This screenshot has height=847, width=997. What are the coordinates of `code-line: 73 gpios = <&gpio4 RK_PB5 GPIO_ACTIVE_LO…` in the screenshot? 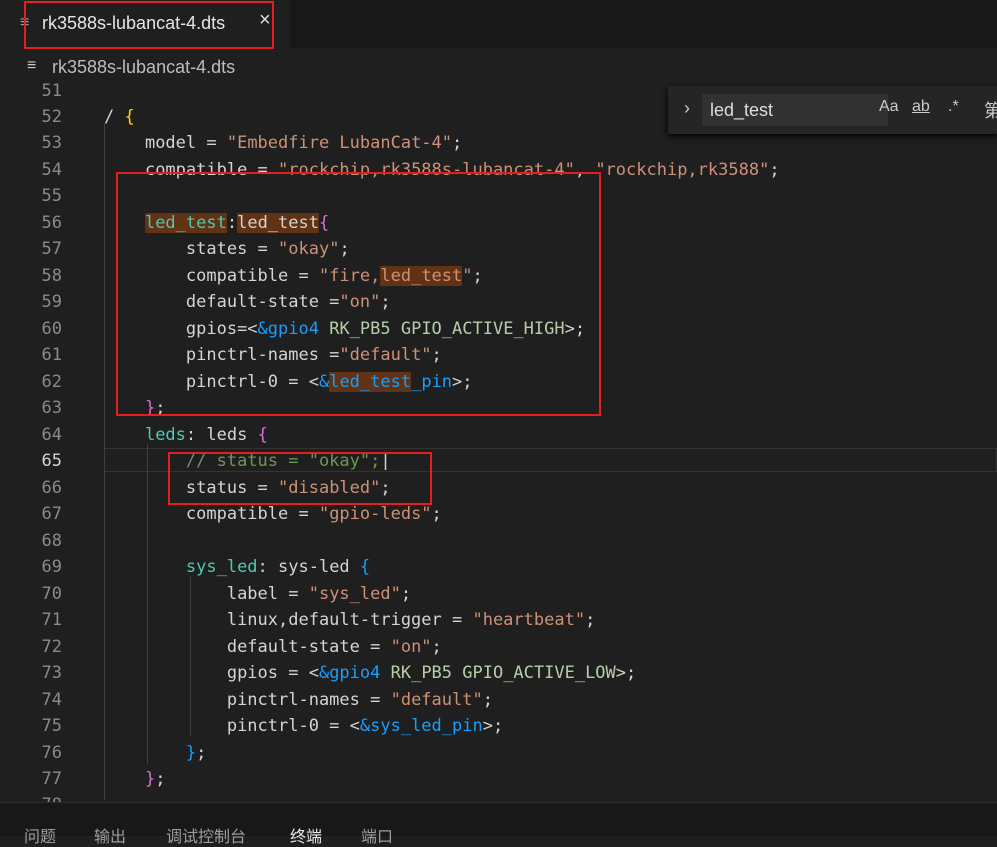 It's located at (339, 673).